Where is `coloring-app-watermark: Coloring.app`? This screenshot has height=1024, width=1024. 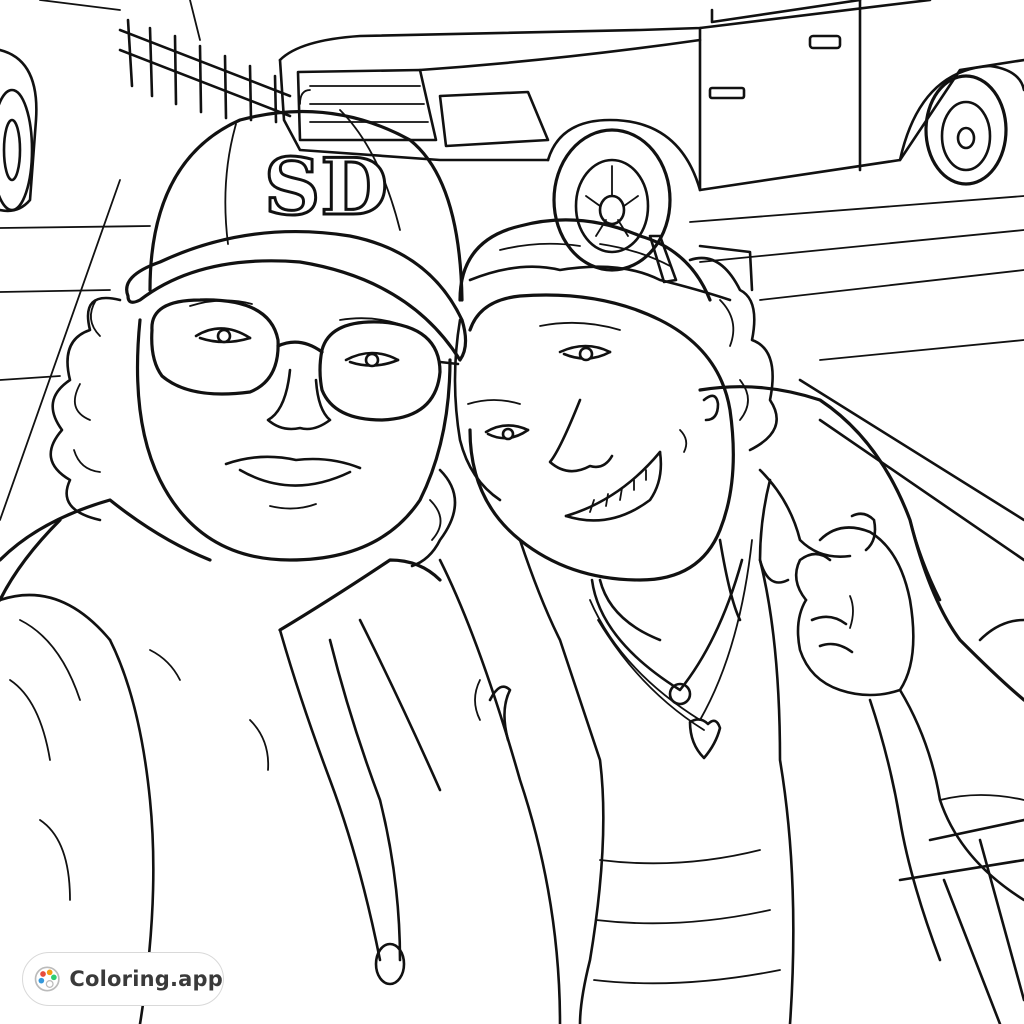 coloring-app-watermark: Coloring.app is located at coordinates (123, 979).